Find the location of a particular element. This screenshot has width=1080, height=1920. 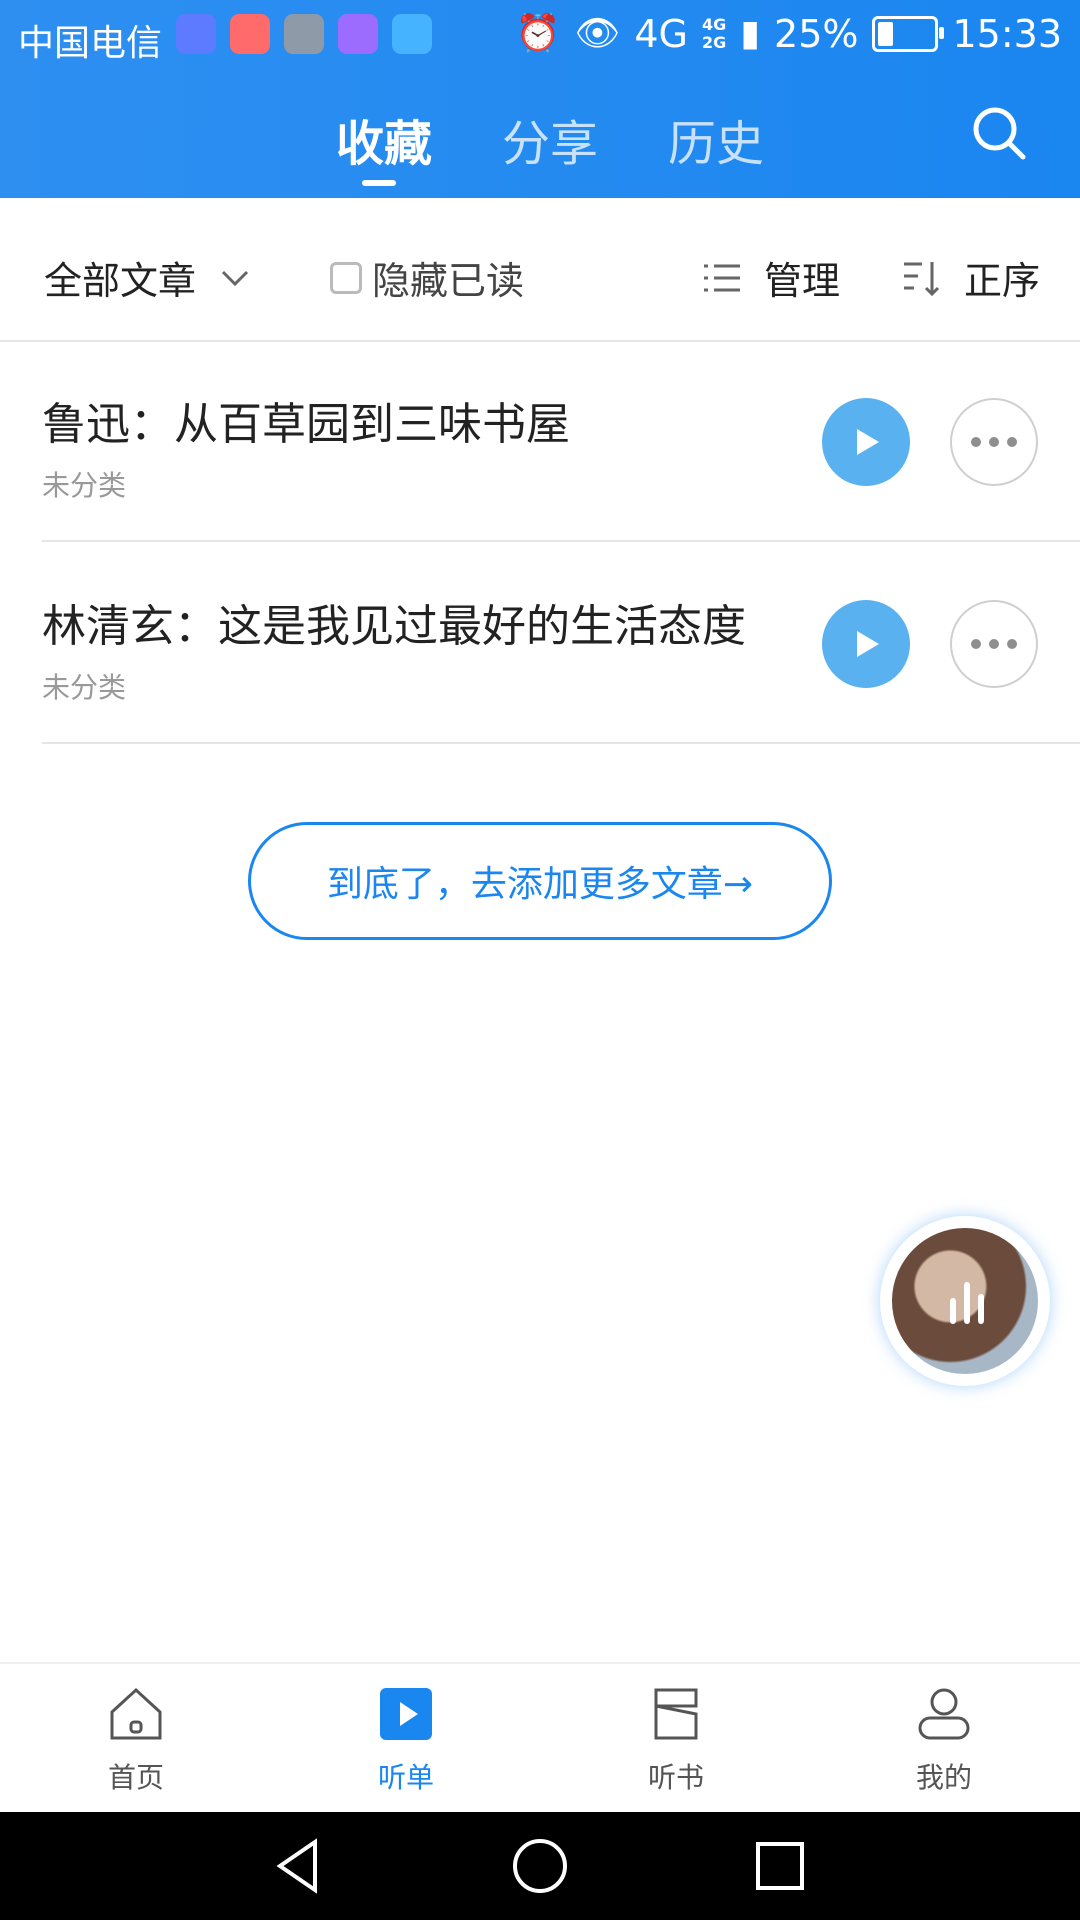

nav-profile: 我的 is located at coordinates (944, 1739).